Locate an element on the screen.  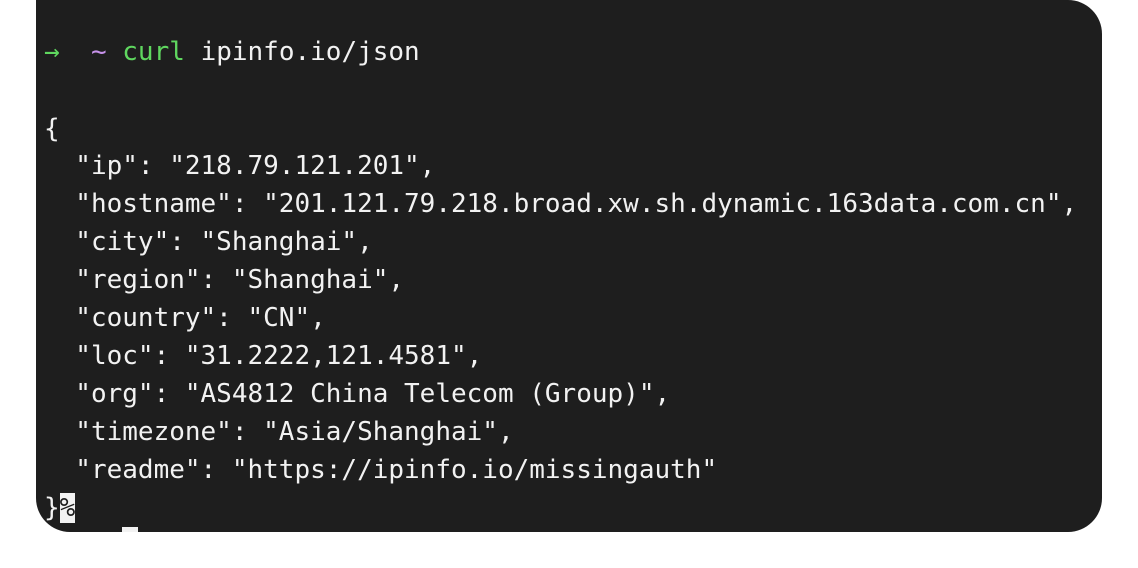
json-line: "org": "AS4812 China Telecom (Group)", is located at coordinates (357, 394).